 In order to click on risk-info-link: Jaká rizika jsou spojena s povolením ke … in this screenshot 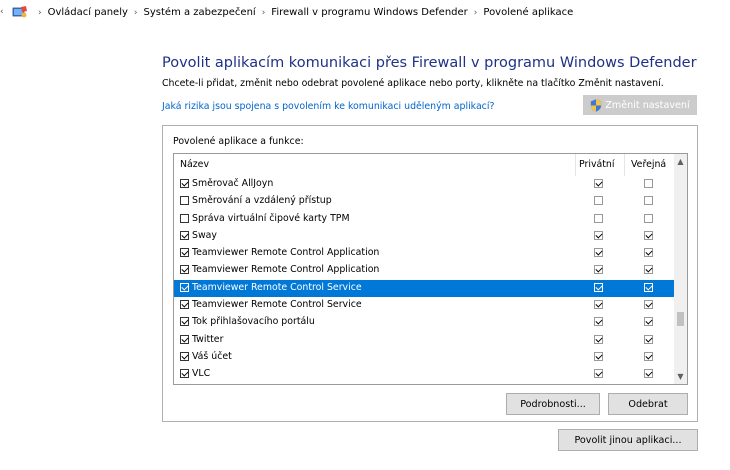, I will do `click(328, 106)`.